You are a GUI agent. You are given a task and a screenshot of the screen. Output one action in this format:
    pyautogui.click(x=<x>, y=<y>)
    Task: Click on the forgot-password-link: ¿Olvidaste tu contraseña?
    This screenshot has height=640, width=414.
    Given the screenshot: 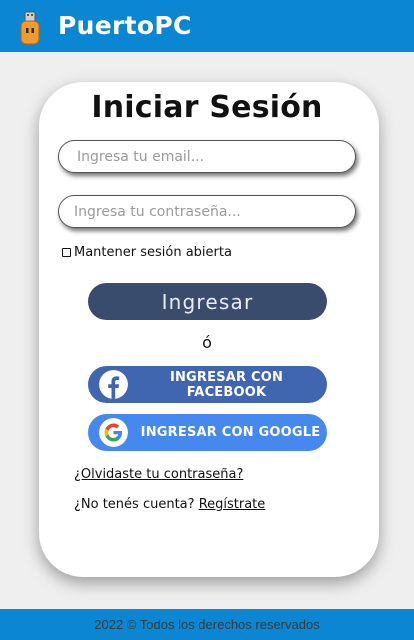 What is the action you would take?
    pyautogui.click(x=158, y=474)
    